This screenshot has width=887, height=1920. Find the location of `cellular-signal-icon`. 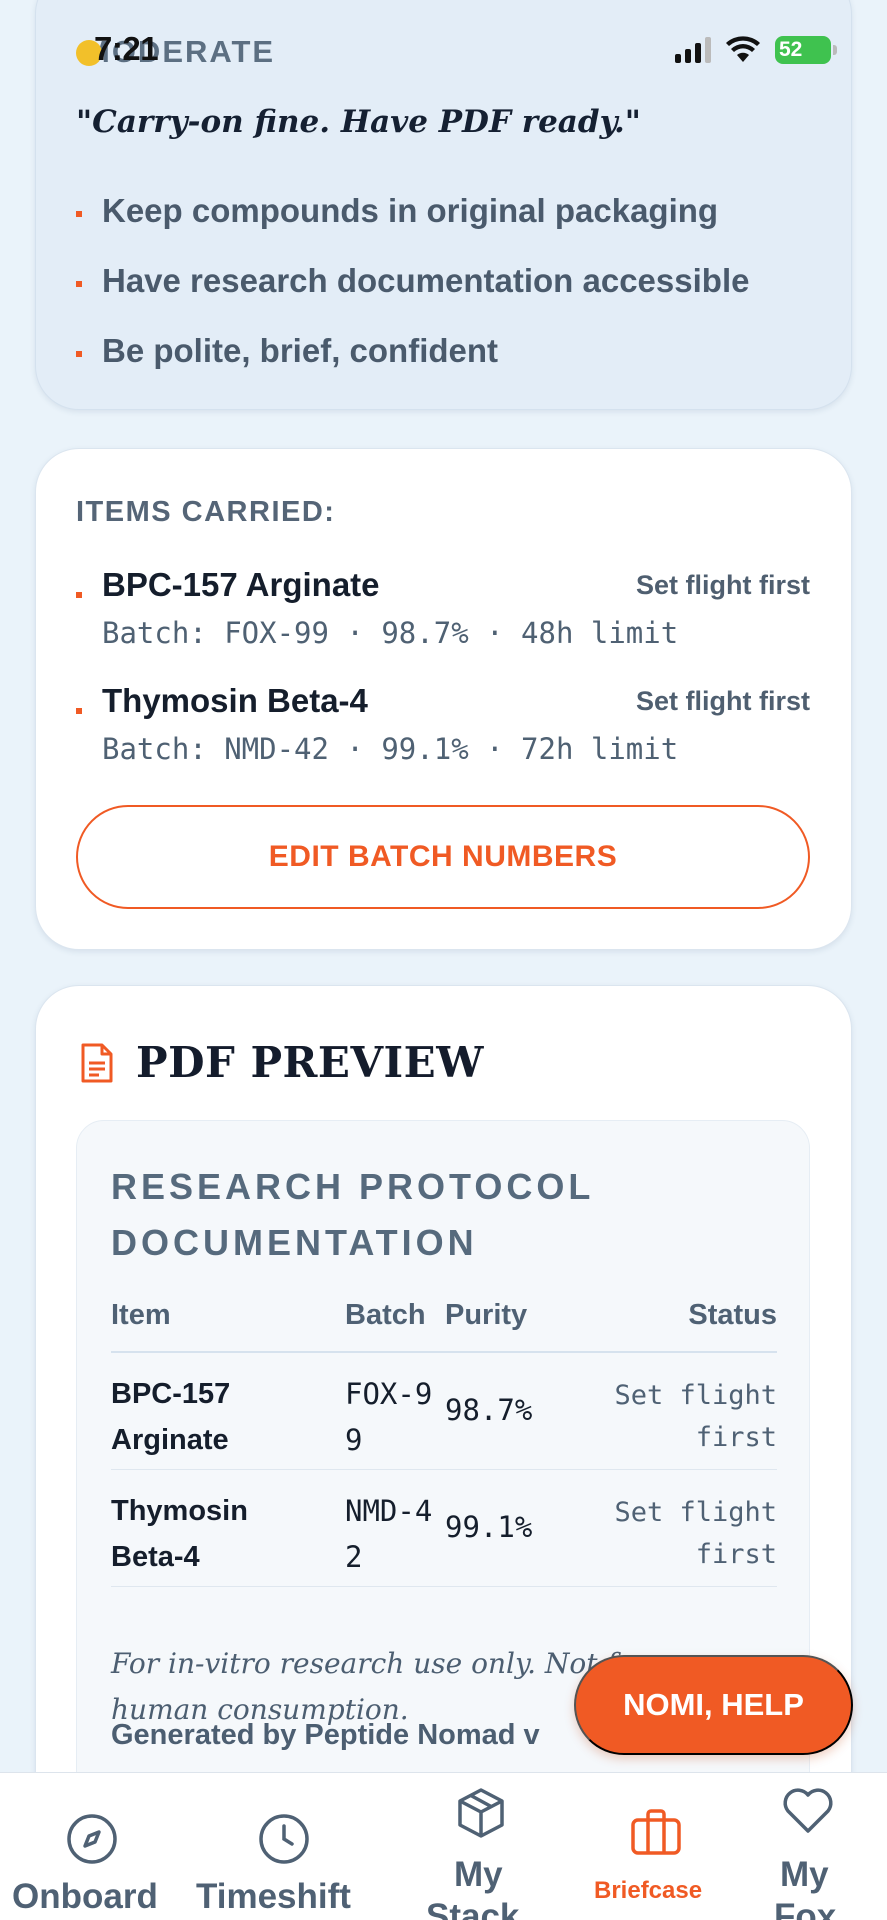

cellular-signal-icon is located at coordinates (693, 50).